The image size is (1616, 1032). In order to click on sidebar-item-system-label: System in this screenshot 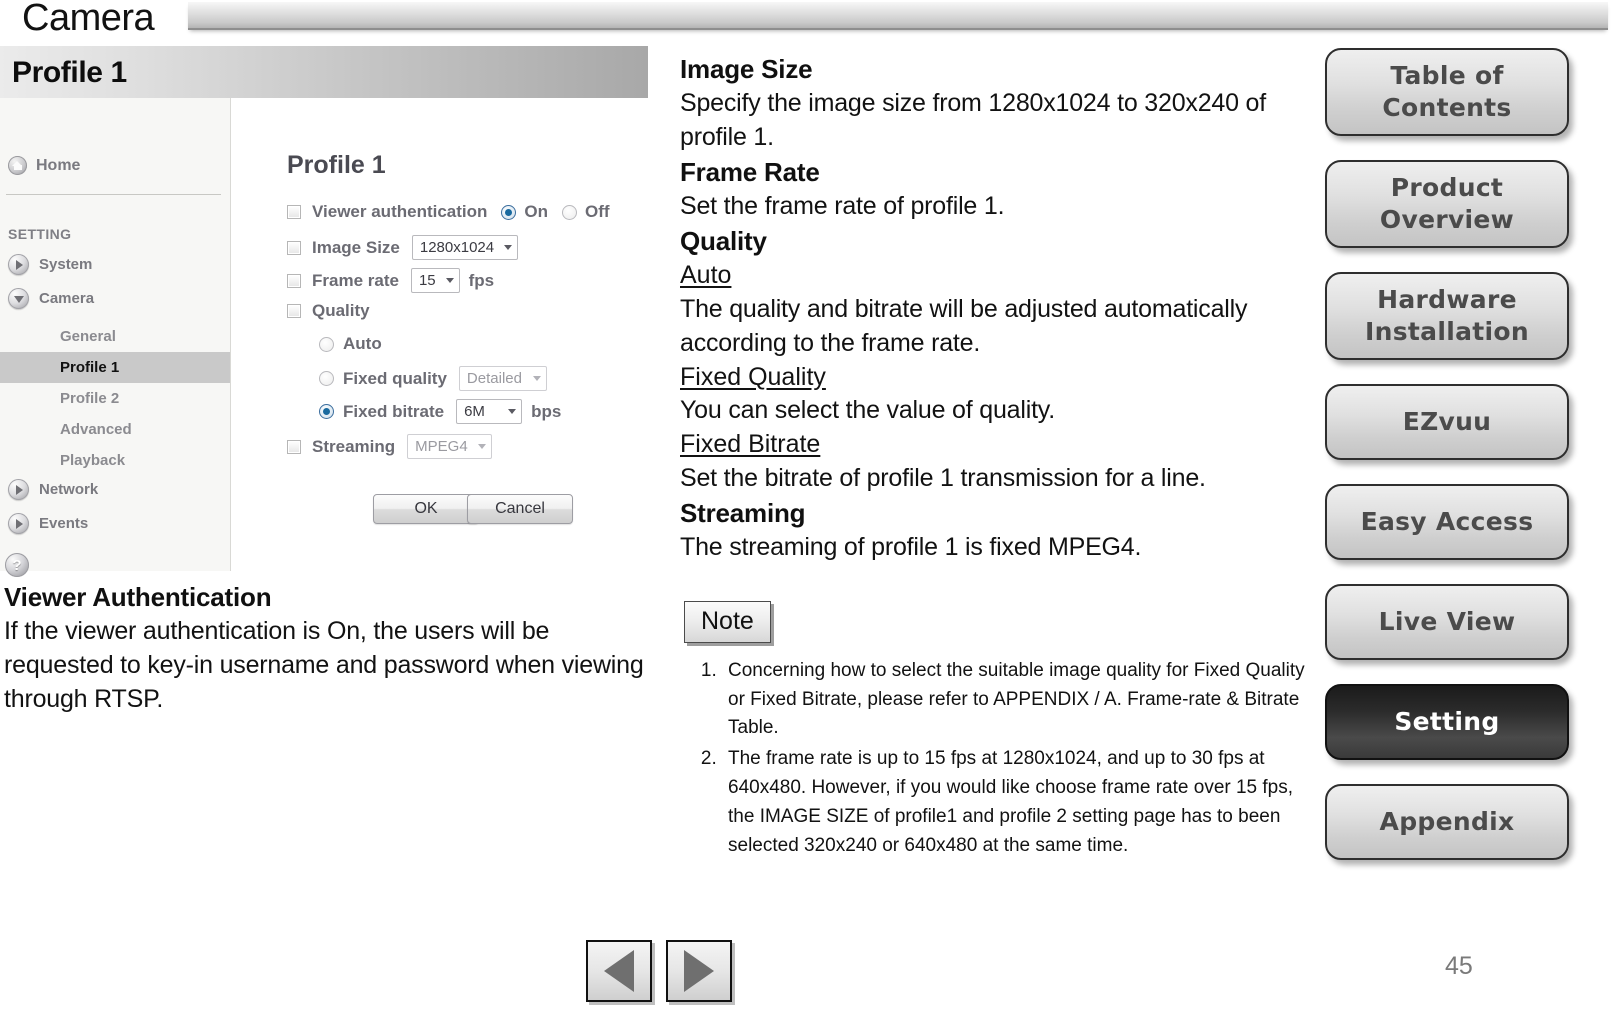, I will do `click(66, 264)`.